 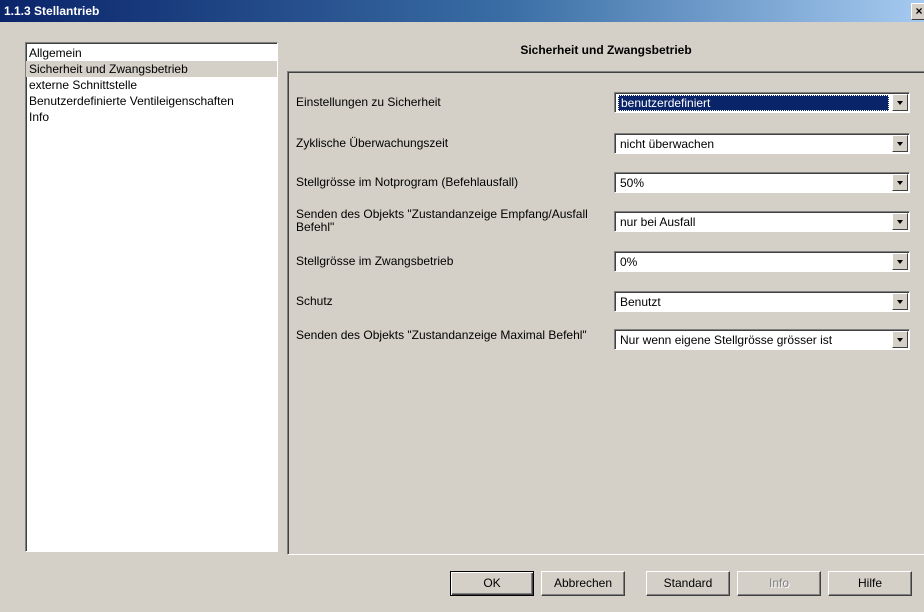 What do you see at coordinates (632, 183) in the screenshot?
I see `dropdown-value: 50%` at bounding box center [632, 183].